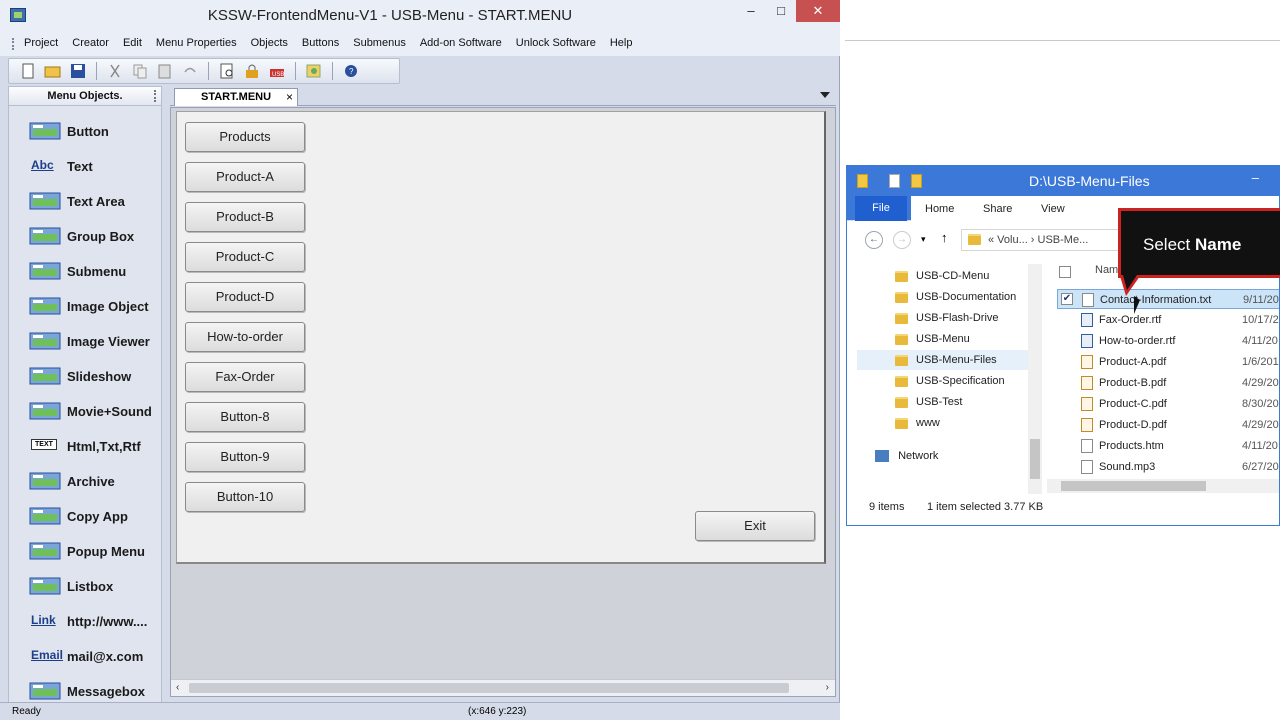 The image size is (1280, 720). Describe the element at coordinates (351, 71) in the screenshot. I see `help-icon: ?` at that location.